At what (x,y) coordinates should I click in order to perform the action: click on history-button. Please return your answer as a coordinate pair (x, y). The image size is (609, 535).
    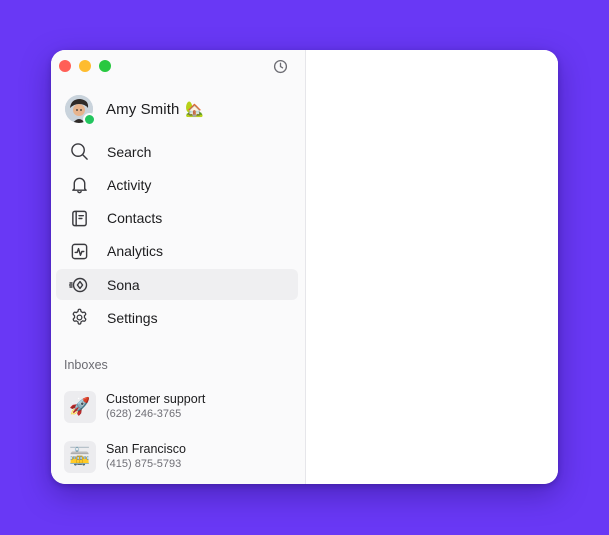
    Looking at the image, I should click on (280, 66).